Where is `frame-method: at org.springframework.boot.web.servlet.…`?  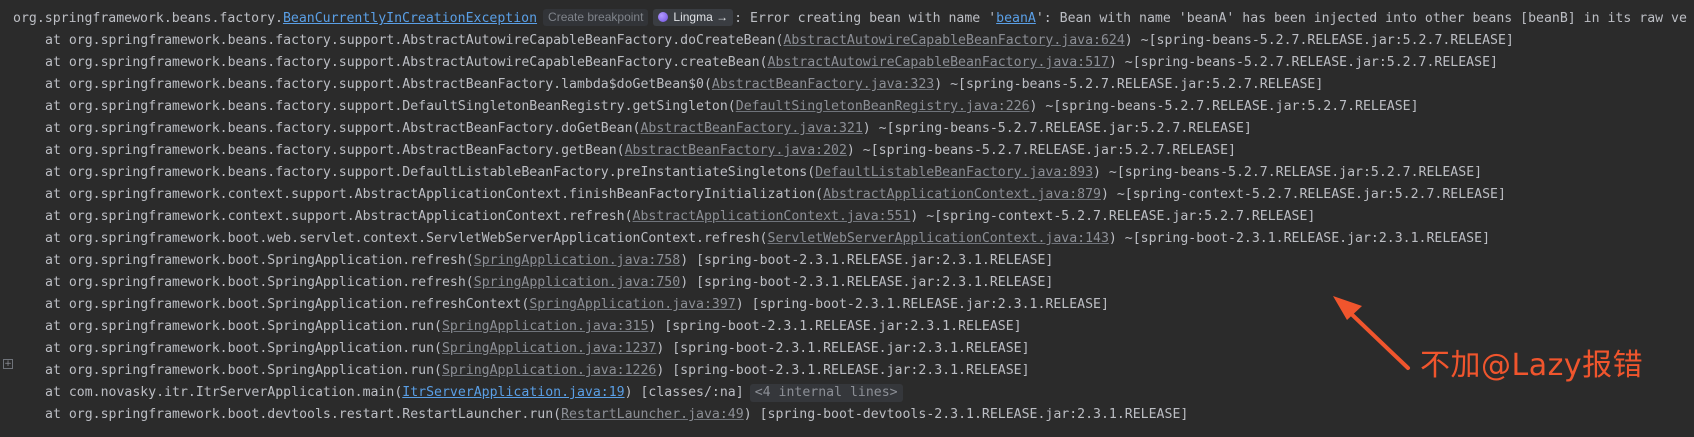 frame-method: at org.springframework.boot.web.servlet.… is located at coordinates (406, 238).